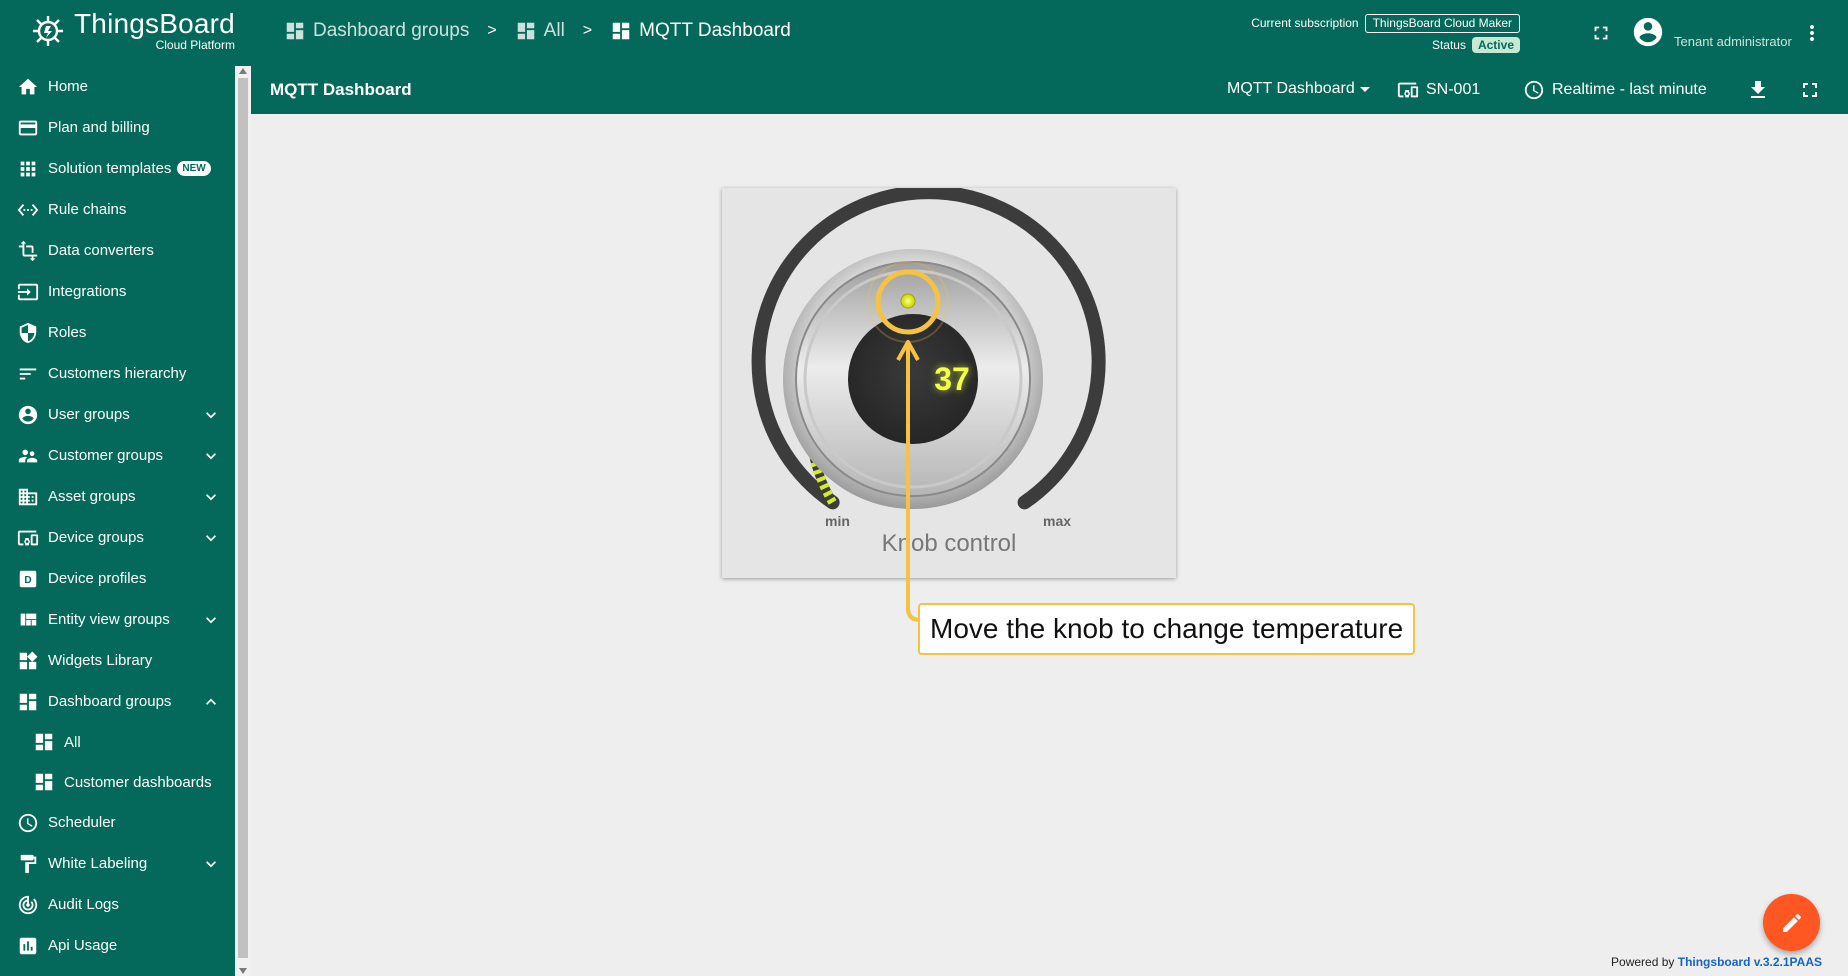  What do you see at coordinates (117, 496) in the screenshot?
I see `sidebar-item-asset-groups: Asset groups` at bounding box center [117, 496].